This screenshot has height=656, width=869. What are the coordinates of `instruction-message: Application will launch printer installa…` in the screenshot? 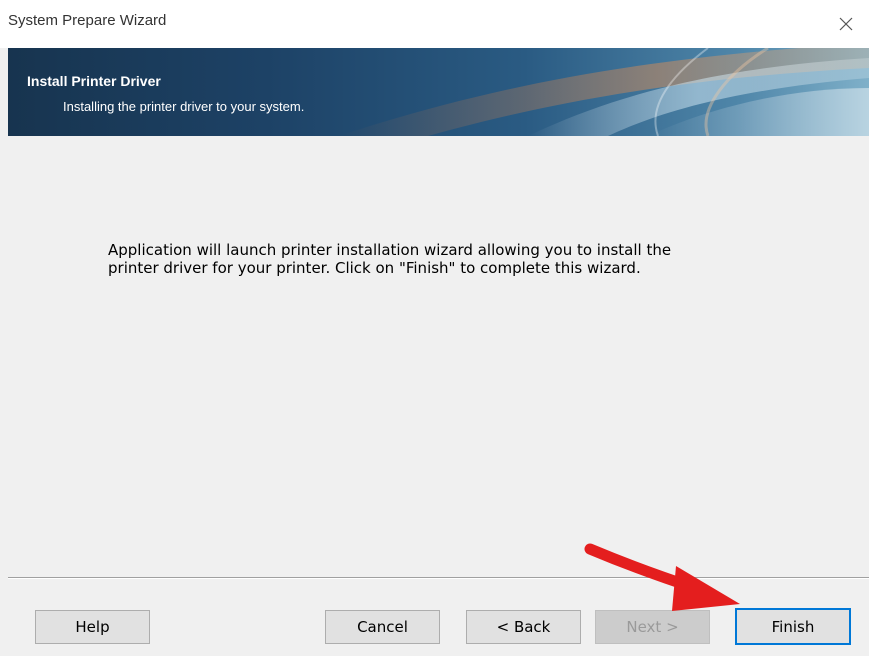 It's located at (390, 259).